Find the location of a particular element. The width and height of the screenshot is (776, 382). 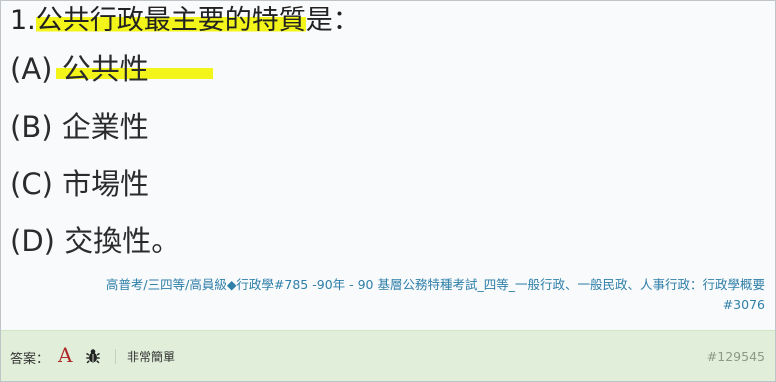

option-b-text: 企業性 is located at coordinates (105, 127).